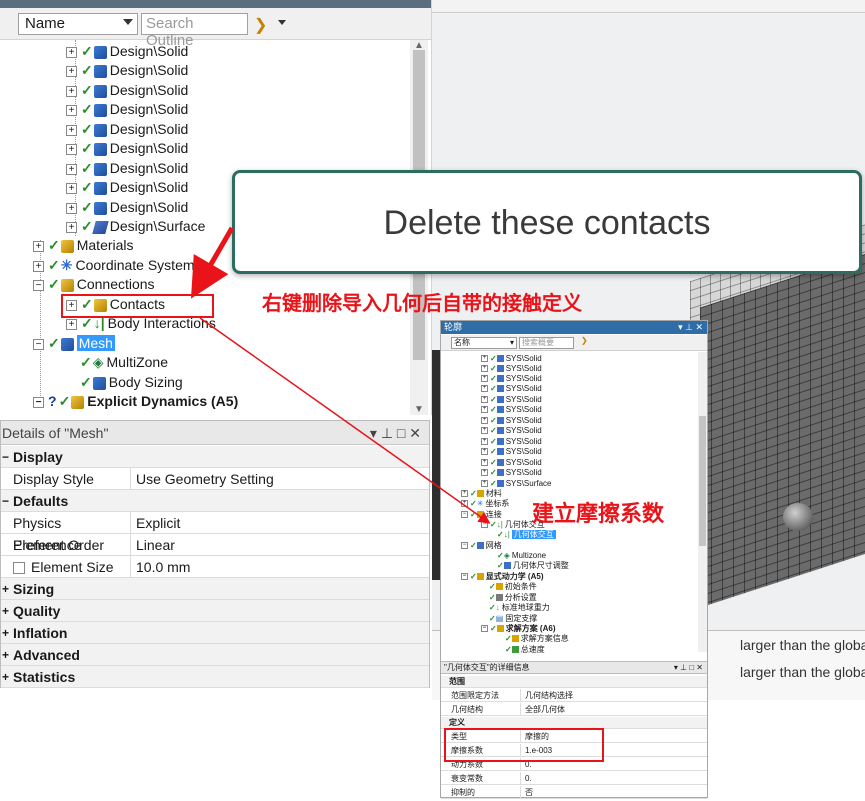  I want to click on annotation-arrows, so click(340, 375).